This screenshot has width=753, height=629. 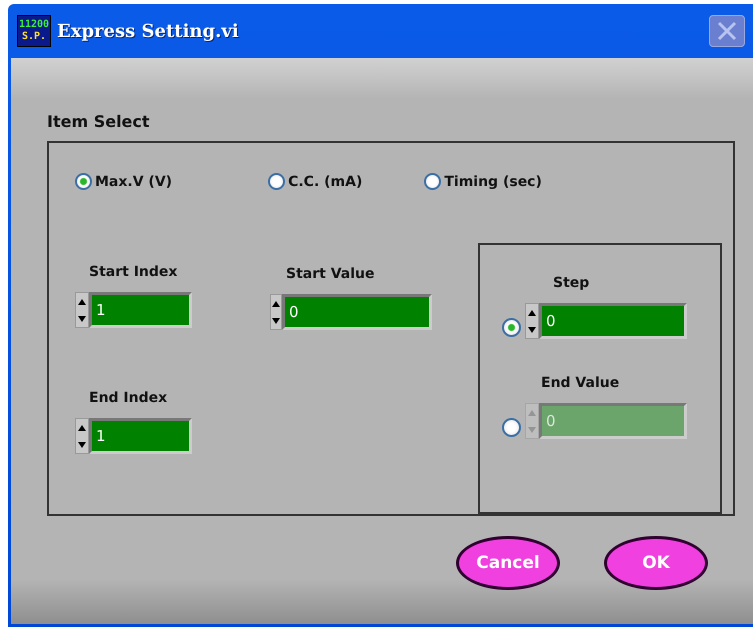 What do you see at coordinates (34, 31) in the screenshot?
I see `app-icon: 11200 S.P.` at bounding box center [34, 31].